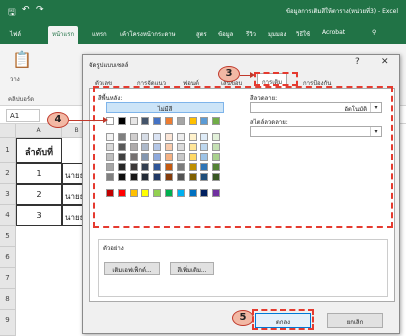 This screenshot has width=406, height=336. What do you see at coordinates (12, 13) in the screenshot?
I see `save-icon: 🖫` at bounding box center [12, 13].